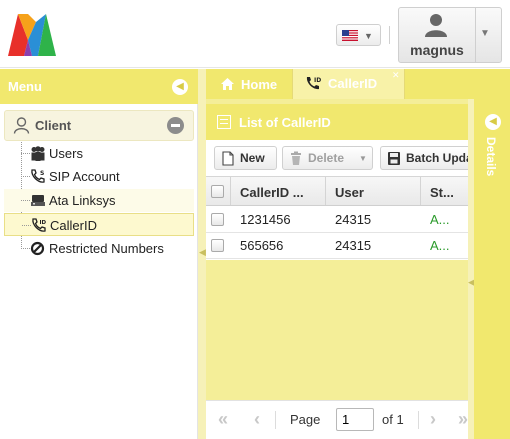 This screenshot has height=439, width=510. I want to click on language-selector: ▼, so click(358, 35).